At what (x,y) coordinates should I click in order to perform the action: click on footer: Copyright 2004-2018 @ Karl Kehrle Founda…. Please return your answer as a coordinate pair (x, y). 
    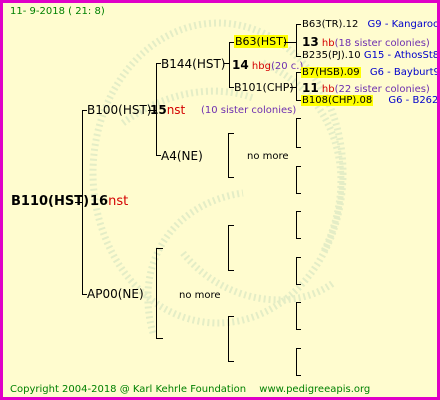
    Looking at the image, I should click on (190, 390).